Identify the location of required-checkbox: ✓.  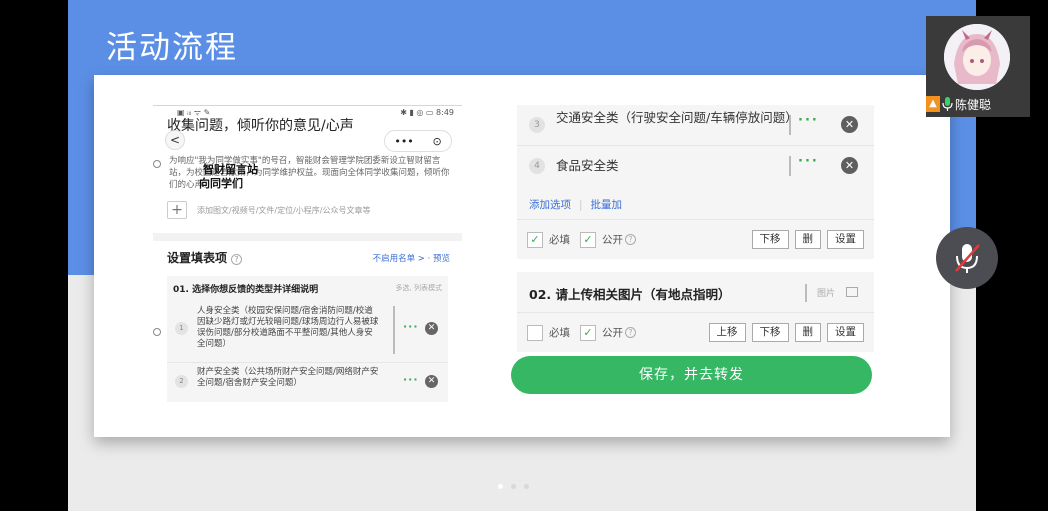
(535, 239).